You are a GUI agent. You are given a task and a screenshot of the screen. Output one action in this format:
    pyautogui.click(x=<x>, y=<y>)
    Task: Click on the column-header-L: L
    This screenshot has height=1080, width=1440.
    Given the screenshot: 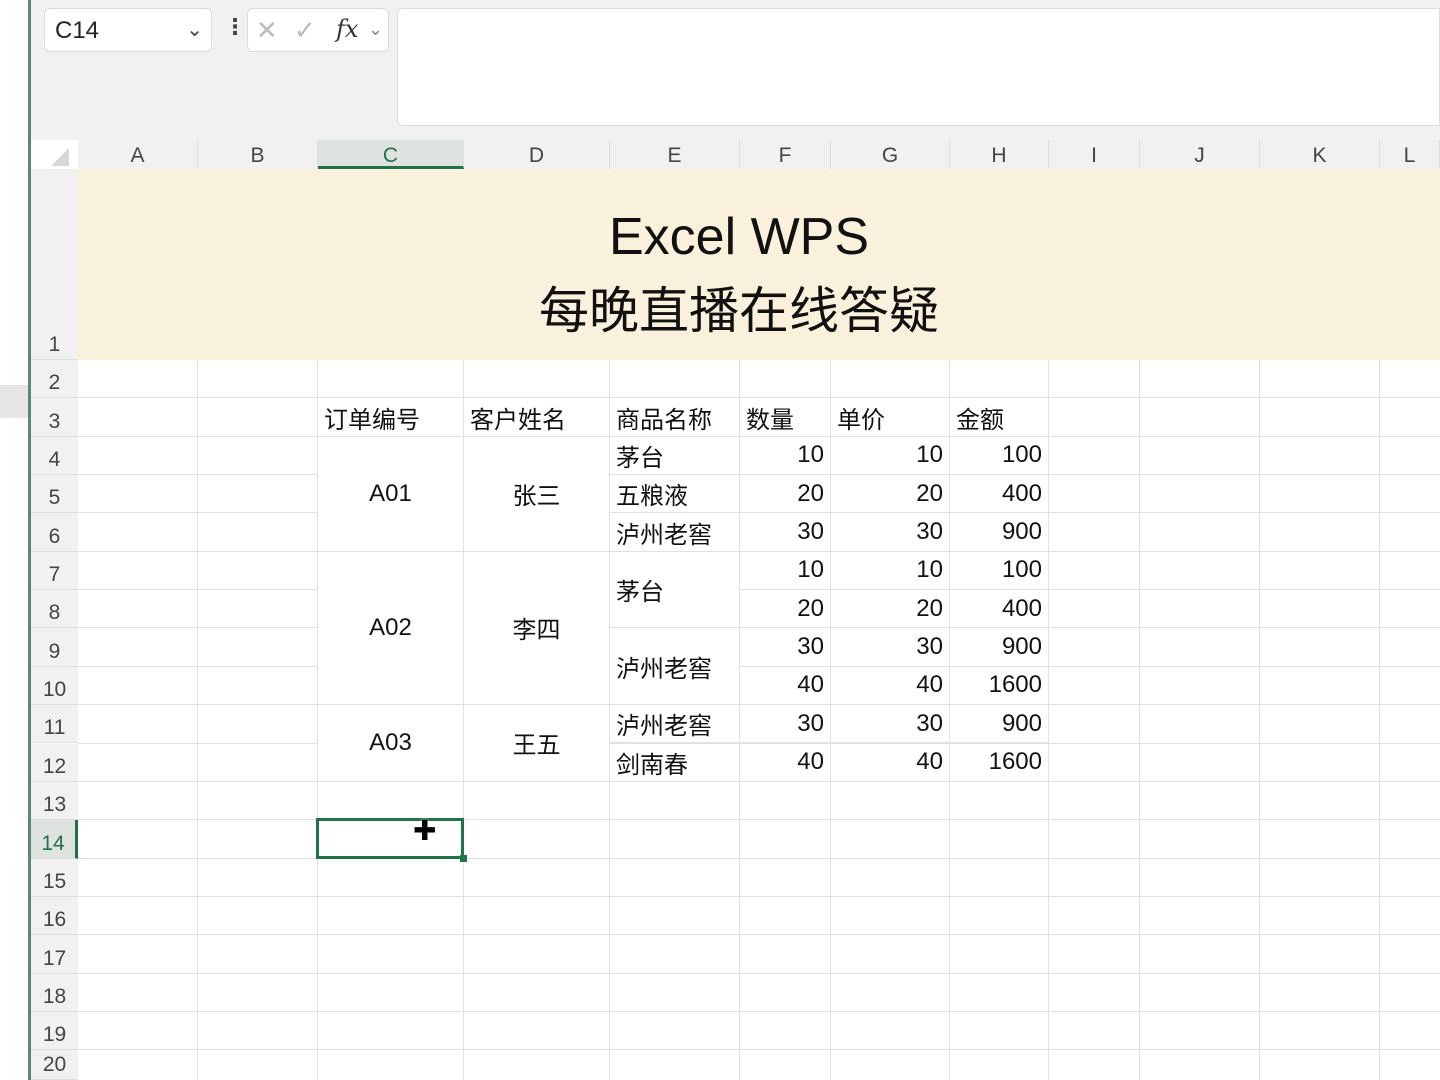 What is the action you would take?
    pyautogui.click(x=1410, y=154)
    